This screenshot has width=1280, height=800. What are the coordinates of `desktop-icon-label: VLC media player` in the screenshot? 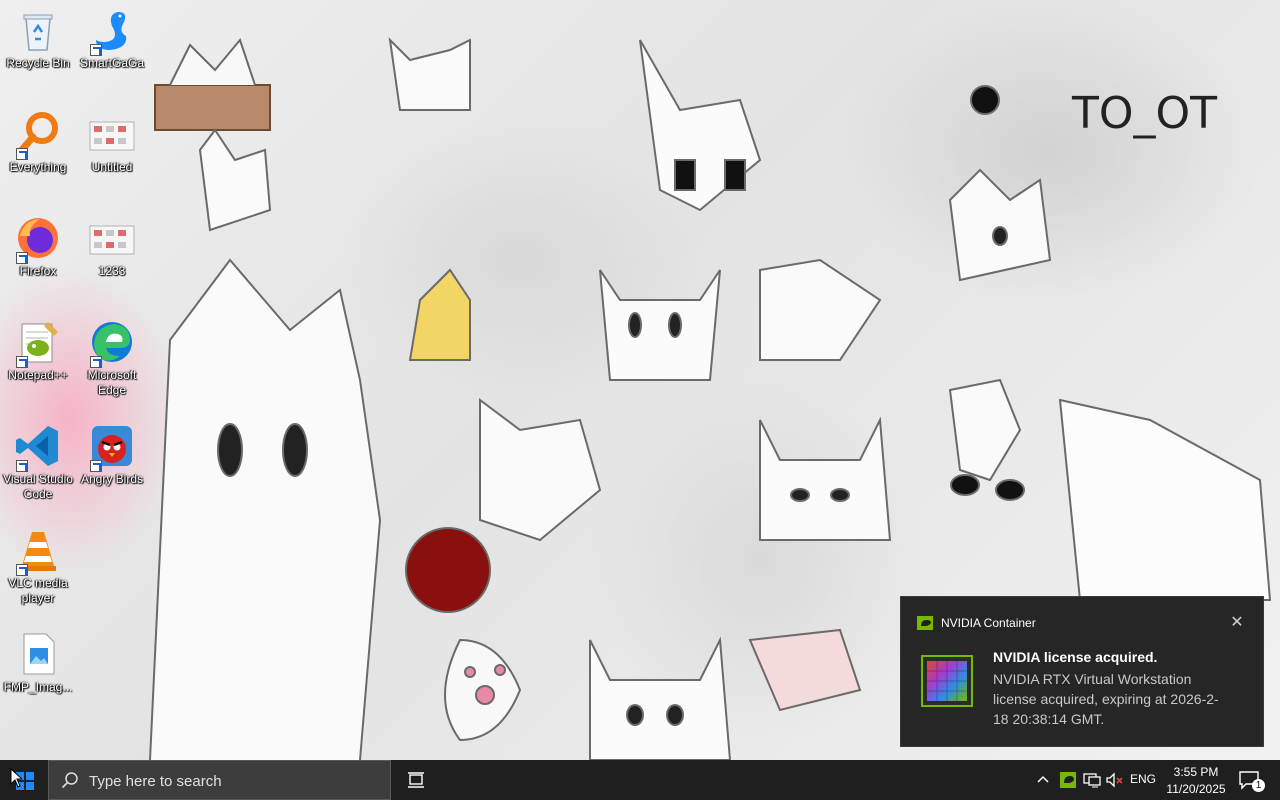 It's located at (38, 590).